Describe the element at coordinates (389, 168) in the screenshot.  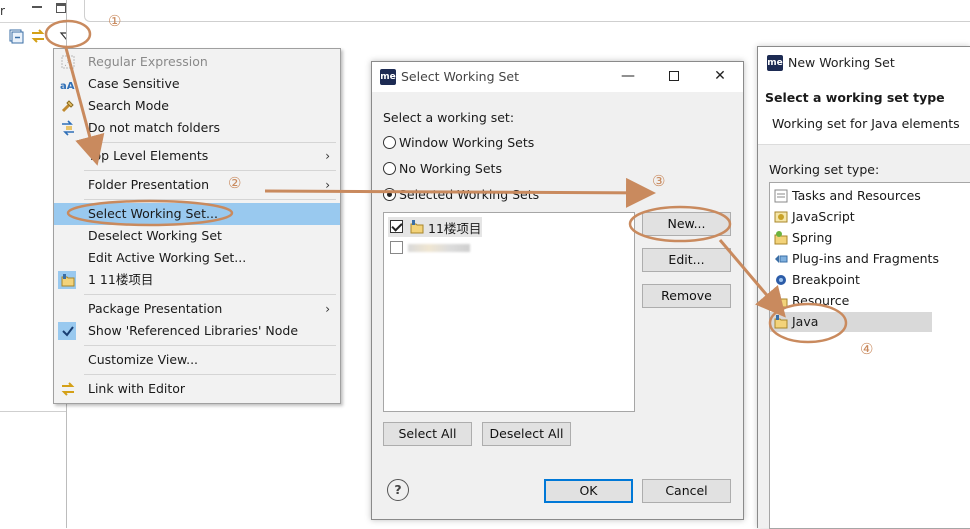
I see `radio-no-working-sets` at that location.